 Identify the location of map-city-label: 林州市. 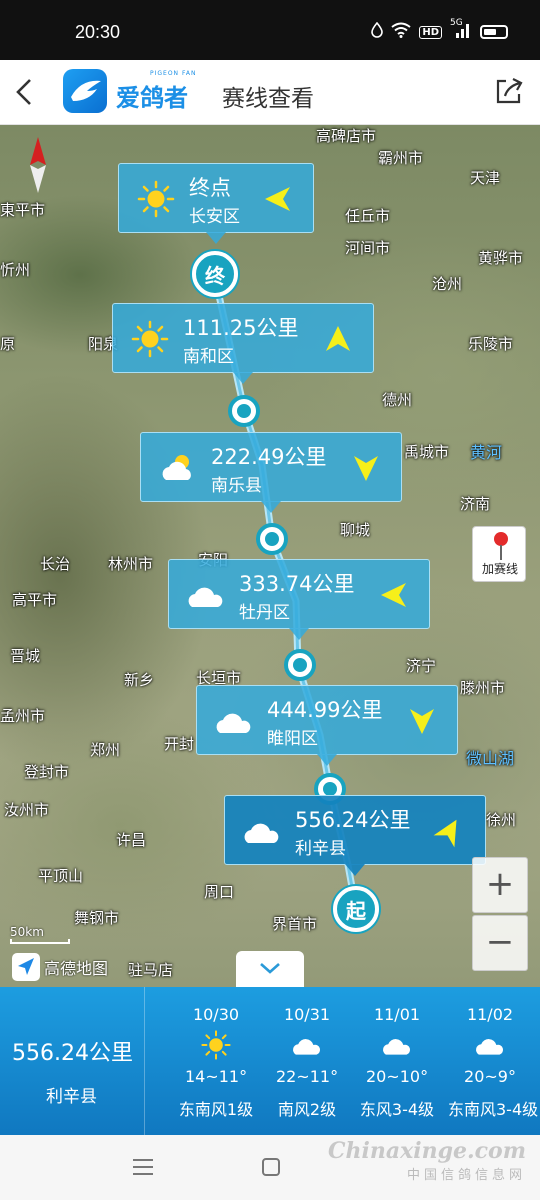
(131, 564).